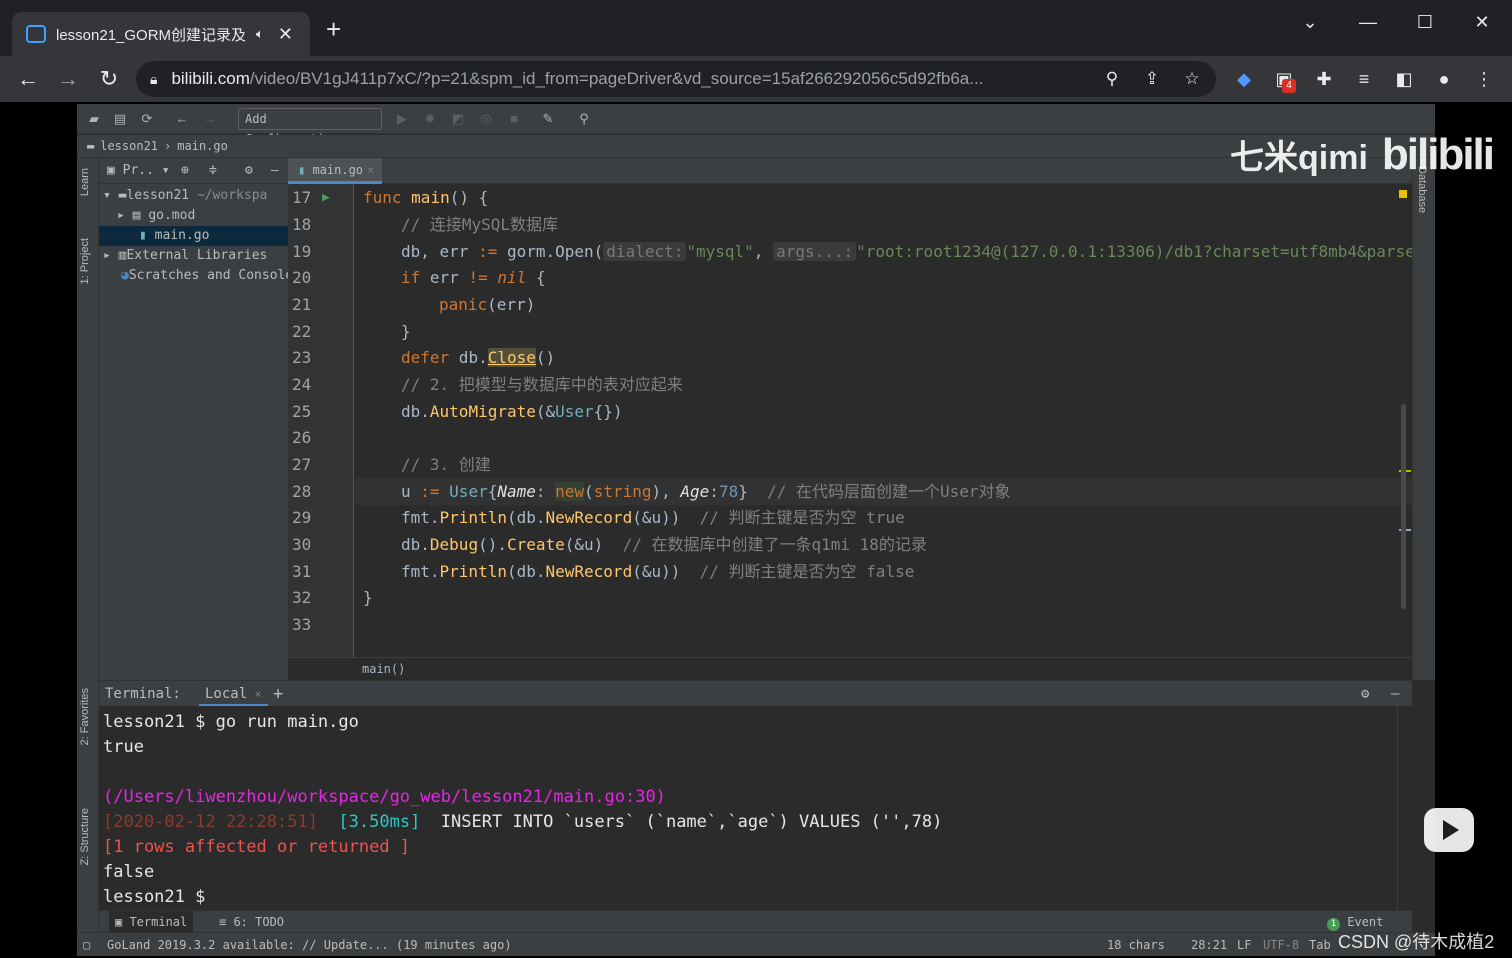 The image size is (1512, 958). Describe the element at coordinates (154, 897) in the screenshot. I see `terminal-prompt: lesson21 $` at that location.